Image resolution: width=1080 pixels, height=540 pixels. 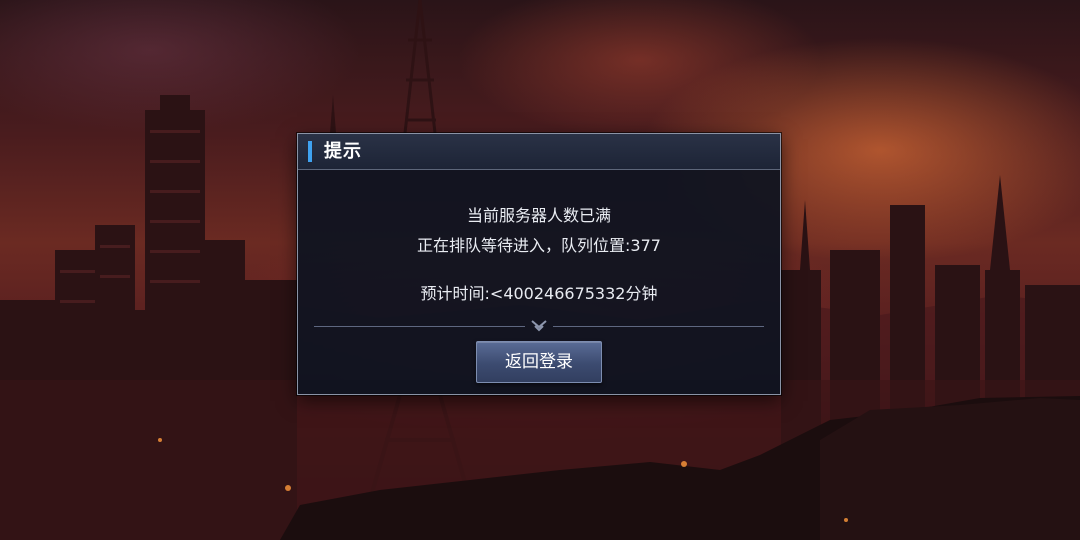 I want to click on divider-line-right, so click(x=658, y=326).